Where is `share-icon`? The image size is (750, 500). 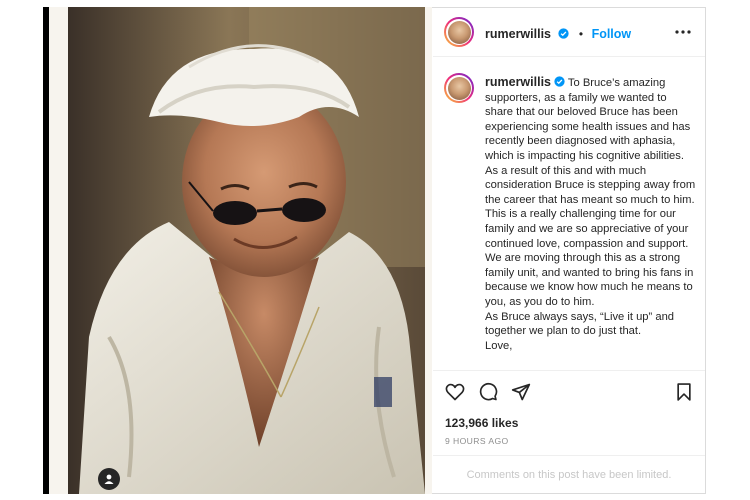 share-icon is located at coordinates (521, 392).